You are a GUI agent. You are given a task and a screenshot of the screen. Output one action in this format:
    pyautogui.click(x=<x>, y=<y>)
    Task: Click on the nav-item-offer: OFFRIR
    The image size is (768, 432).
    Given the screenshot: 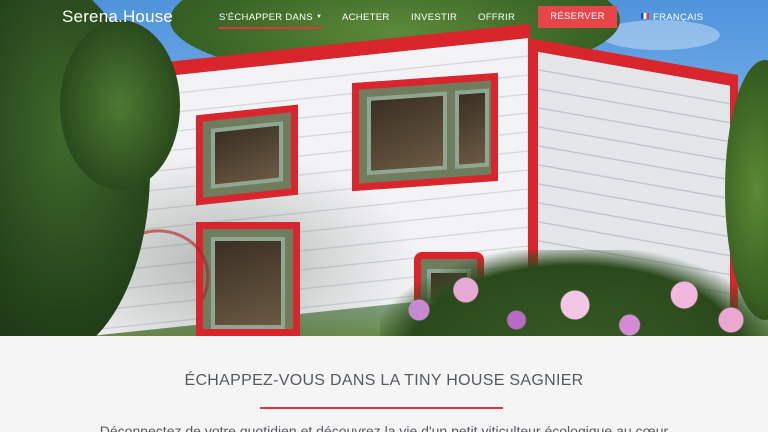 What is the action you would take?
    pyautogui.click(x=496, y=17)
    